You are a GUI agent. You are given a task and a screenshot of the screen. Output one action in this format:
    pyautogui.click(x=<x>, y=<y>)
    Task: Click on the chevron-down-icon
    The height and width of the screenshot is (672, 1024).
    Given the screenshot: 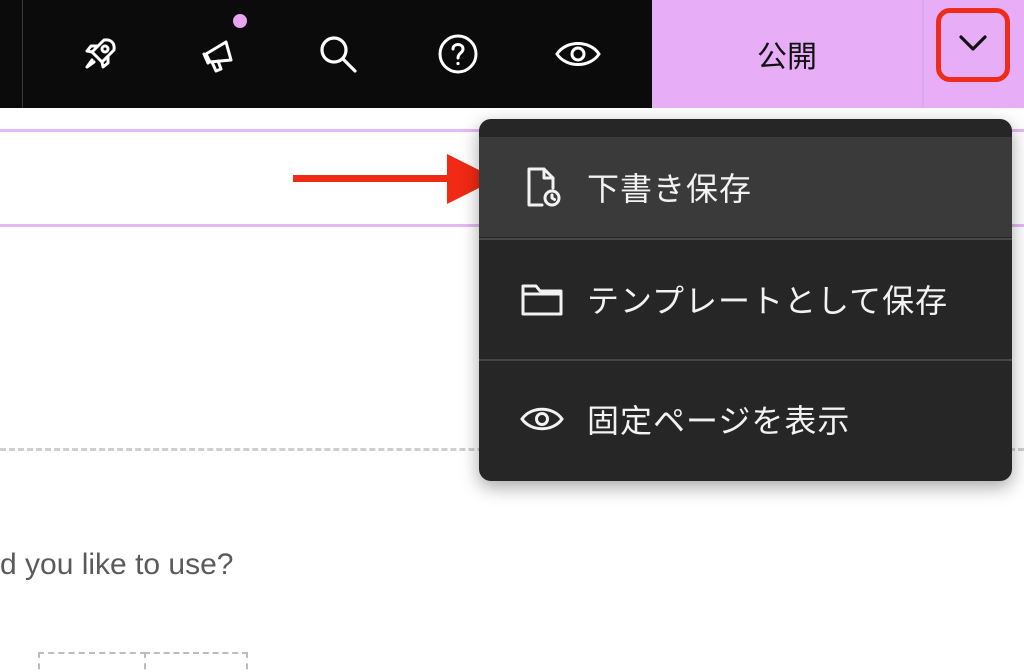 What is the action you would take?
    pyautogui.click(x=973, y=45)
    